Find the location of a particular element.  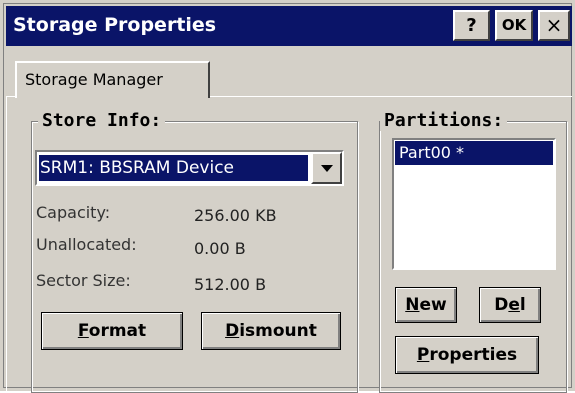

capacity-value: 256.00 KB is located at coordinates (235, 215).